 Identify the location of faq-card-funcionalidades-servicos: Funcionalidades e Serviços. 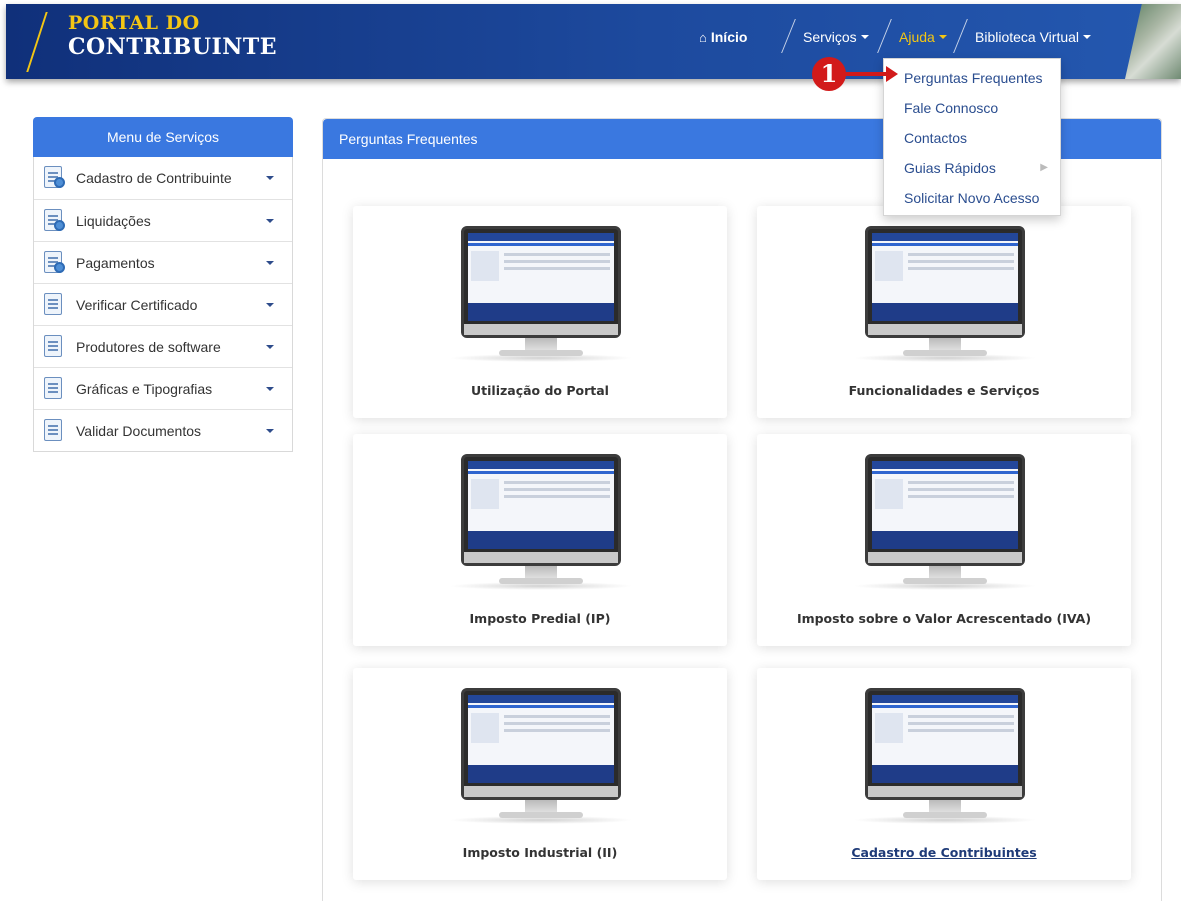
(944, 312).